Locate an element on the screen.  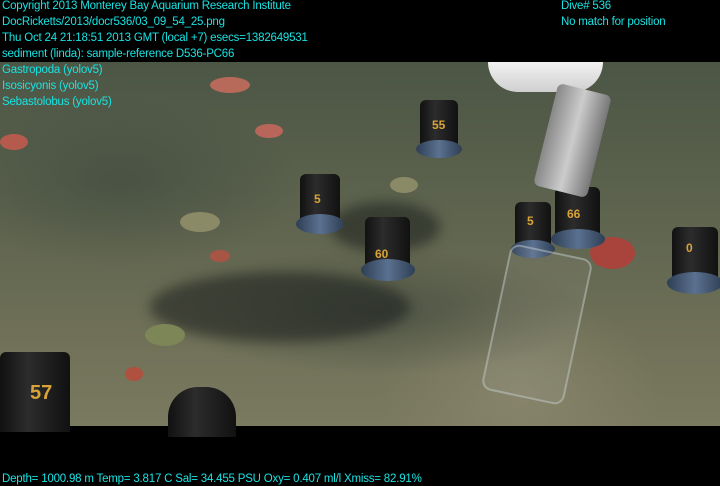
manipulator-arm is located at coordinates (545, 77).